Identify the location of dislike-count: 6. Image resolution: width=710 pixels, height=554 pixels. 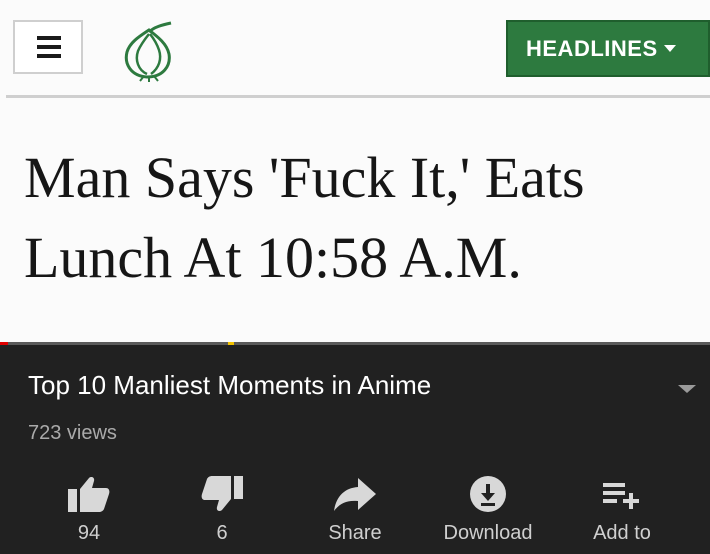
(222, 533).